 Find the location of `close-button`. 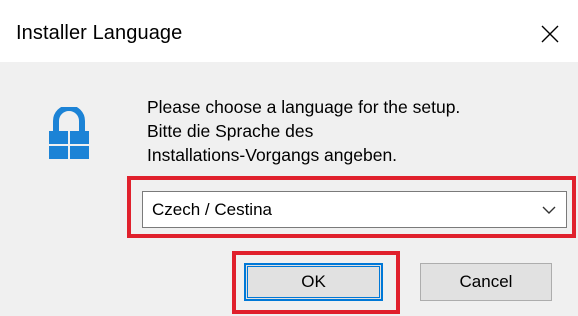

close-button is located at coordinates (550, 34).